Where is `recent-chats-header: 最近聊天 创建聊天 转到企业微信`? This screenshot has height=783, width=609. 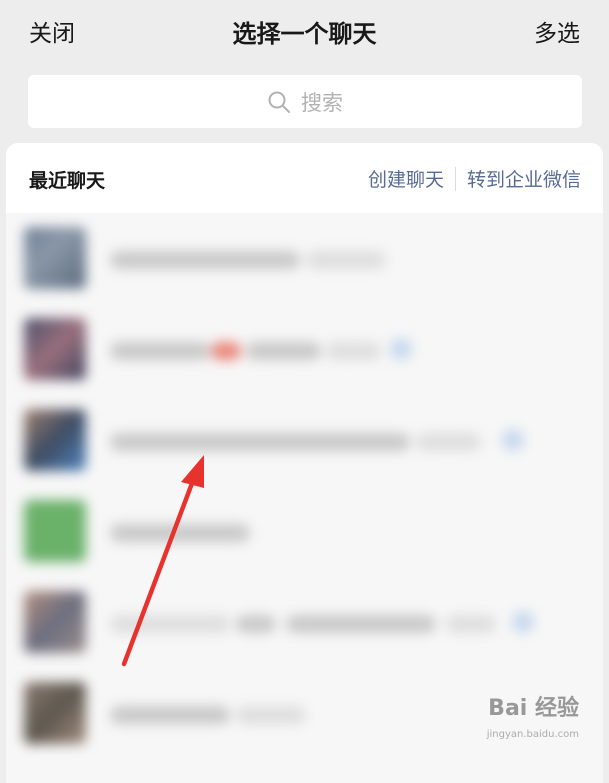
recent-chats-header: 最近聊天 创建聊天 转到企业微信 is located at coordinates (304, 178).